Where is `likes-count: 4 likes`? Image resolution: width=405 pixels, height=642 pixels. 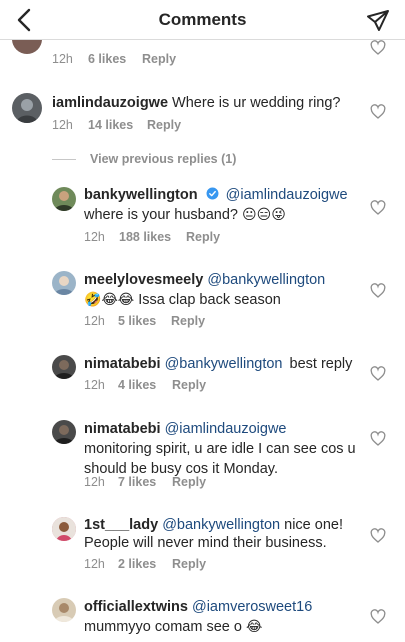
likes-count: 4 likes is located at coordinates (145, 385).